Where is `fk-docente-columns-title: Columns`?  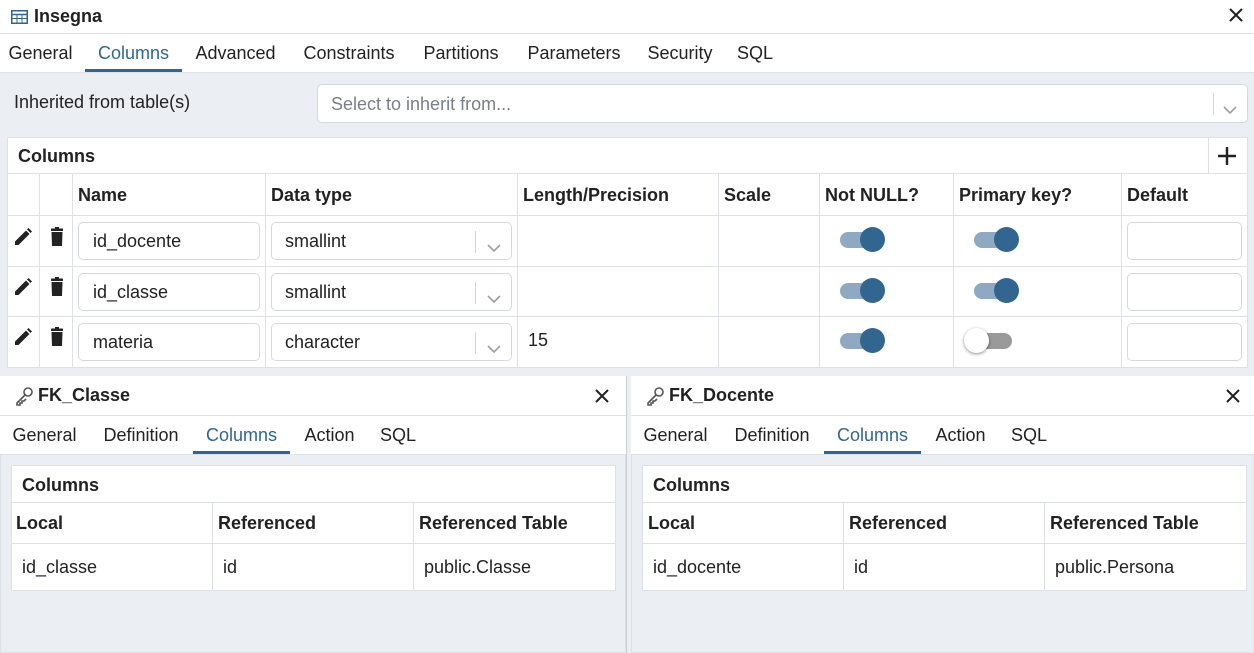
fk-docente-columns-title: Columns is located at coordinates (692, 485).